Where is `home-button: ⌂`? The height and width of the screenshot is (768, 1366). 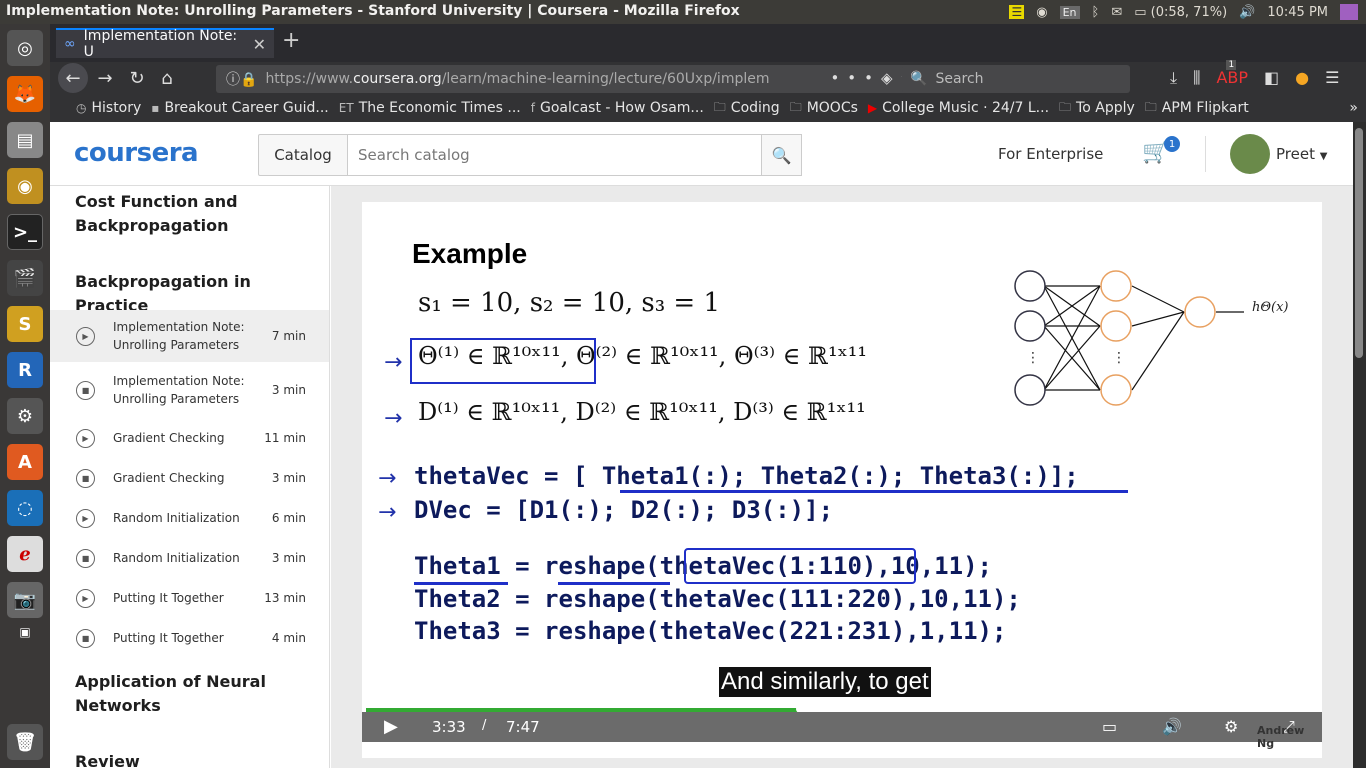
home-button: ⌂ is located at coordinates (167, 78).